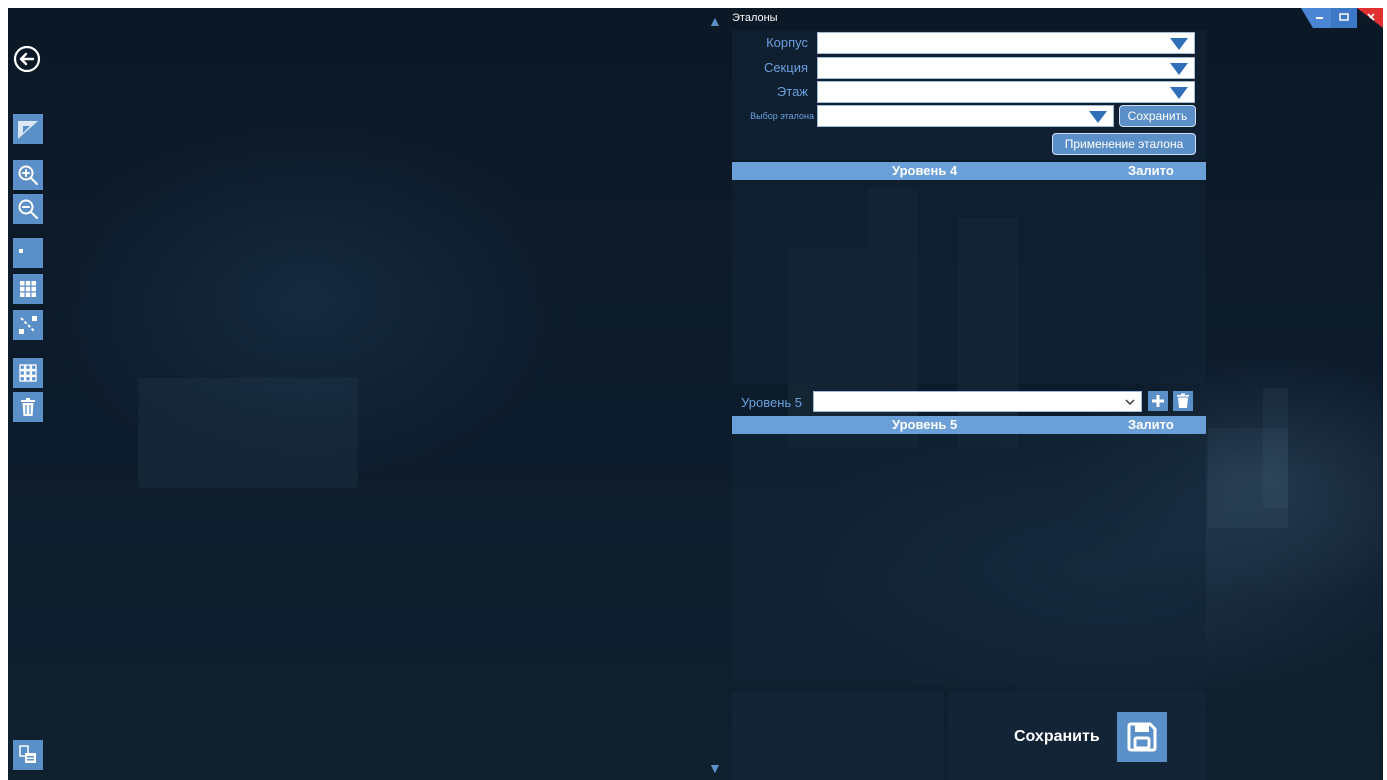 Image resolution: width=1387 pixels, height=780 pixels. I want to click on etazh-label: Этаж, so click(792, 91).